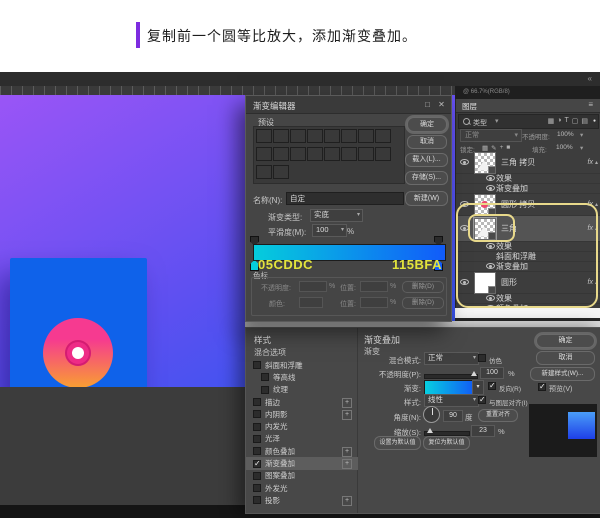  What do you see at coordinates (302, 377) in the screenshot?
I see `style-item: ✓ 等高线 +` at bounding box center [302, 377].